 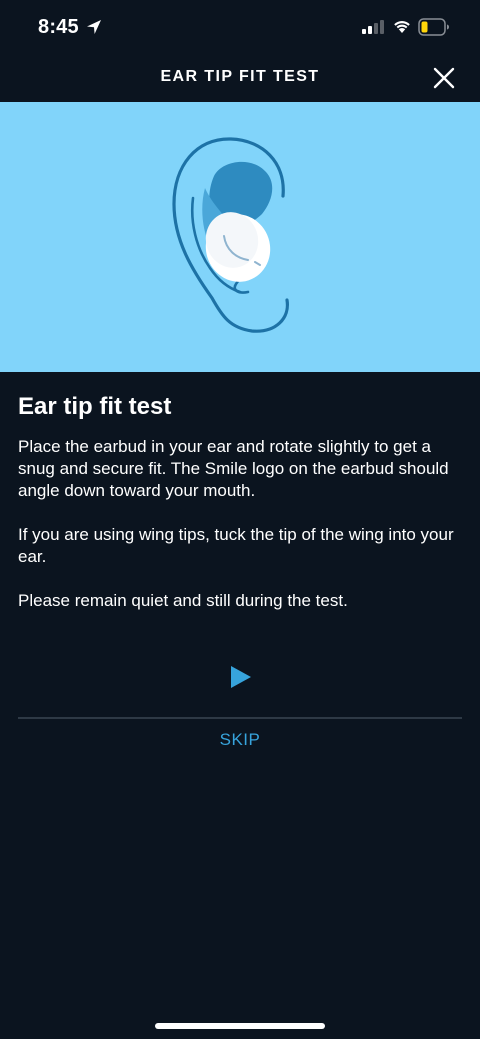 I want to click on nav-bar: EAR TIP FIT TEST, so click(x=240, y=79).